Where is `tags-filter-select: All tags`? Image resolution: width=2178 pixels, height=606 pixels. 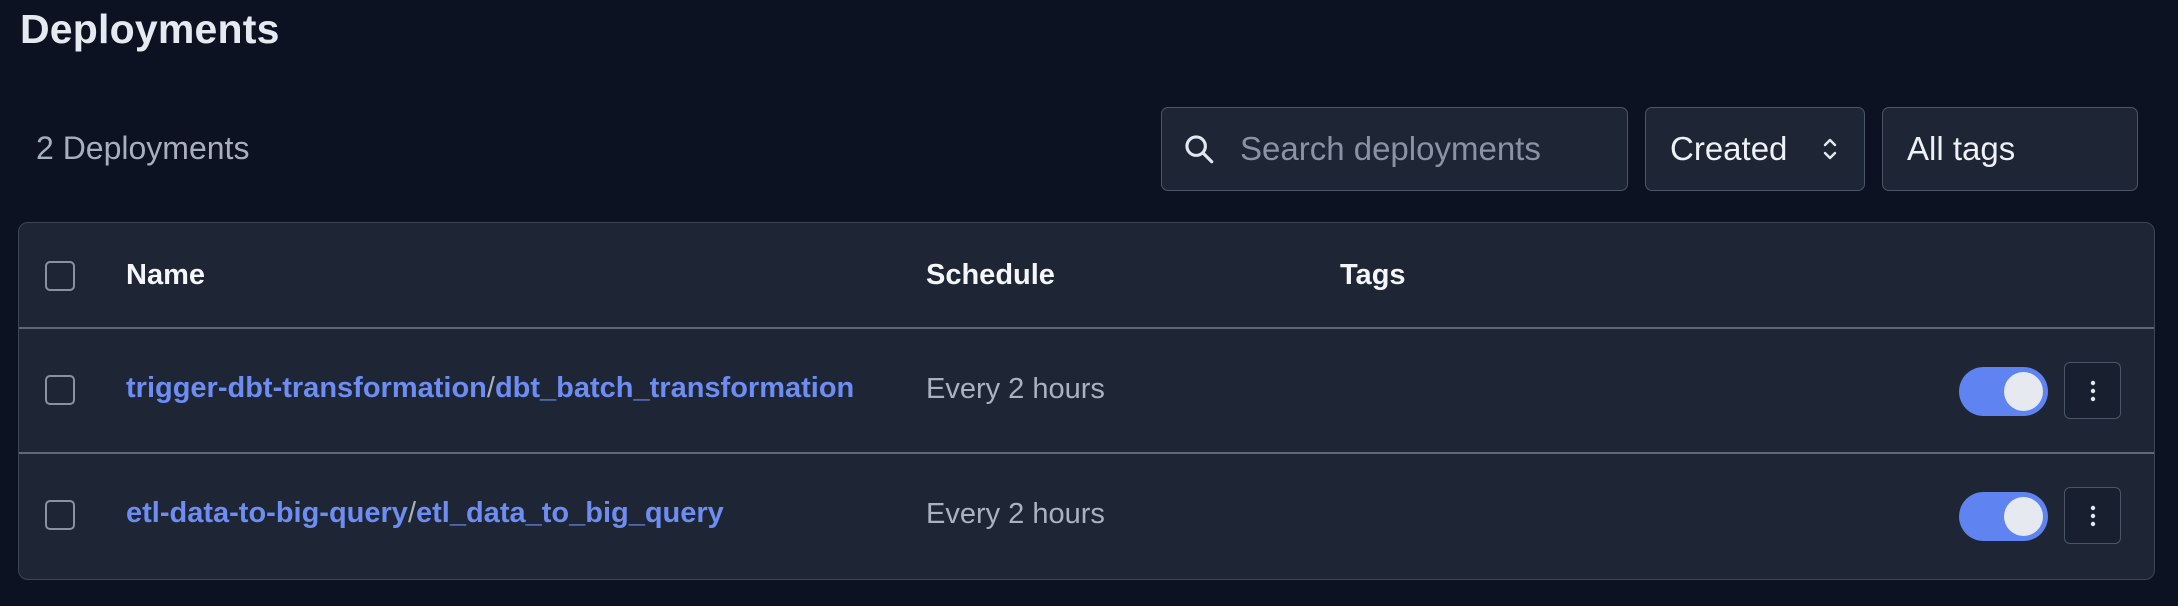
tags-filter-select: All tags is located at coordinates (2010, 149).